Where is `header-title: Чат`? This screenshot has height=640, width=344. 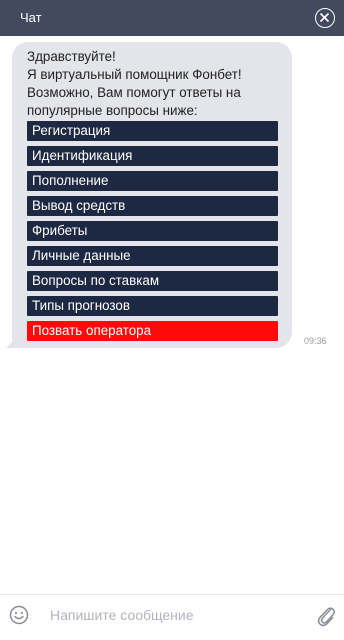 header-title: Чат is located at coordinates (31, 17).